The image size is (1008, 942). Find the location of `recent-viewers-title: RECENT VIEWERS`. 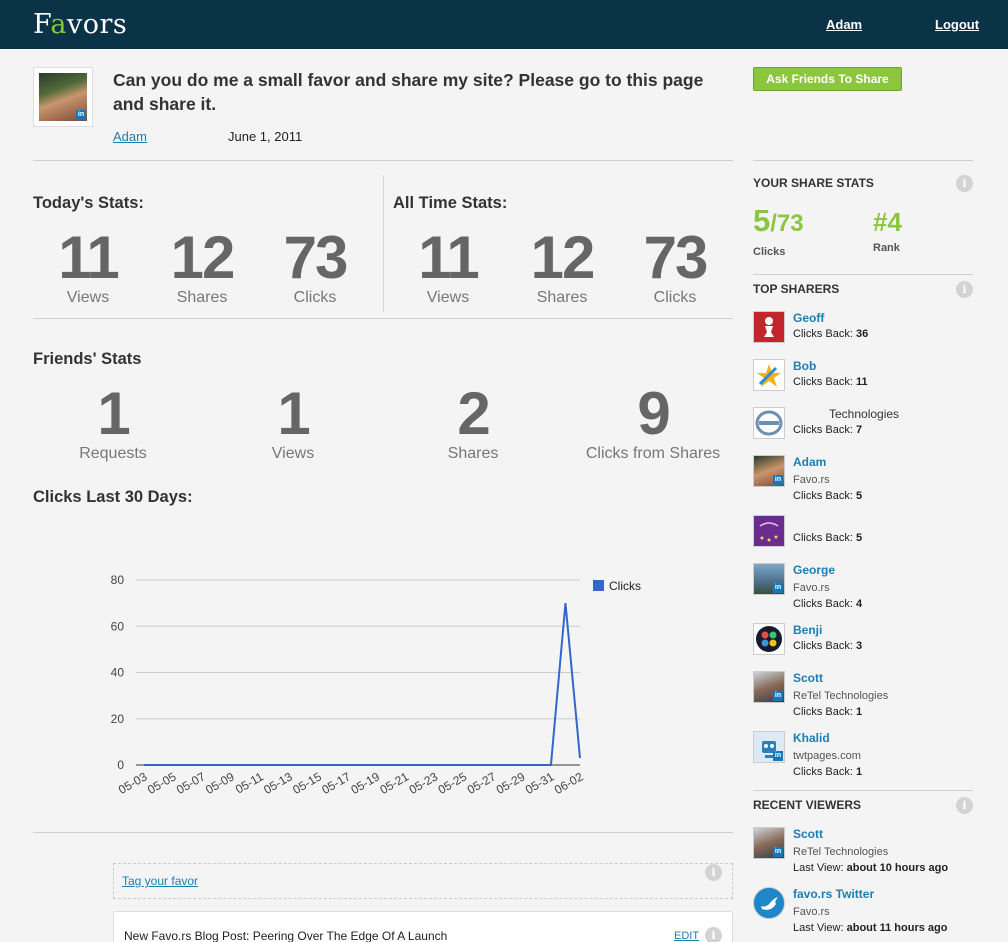

recent-viewers-title: RECENT VIEWERS is located at coordinates (807, 805).